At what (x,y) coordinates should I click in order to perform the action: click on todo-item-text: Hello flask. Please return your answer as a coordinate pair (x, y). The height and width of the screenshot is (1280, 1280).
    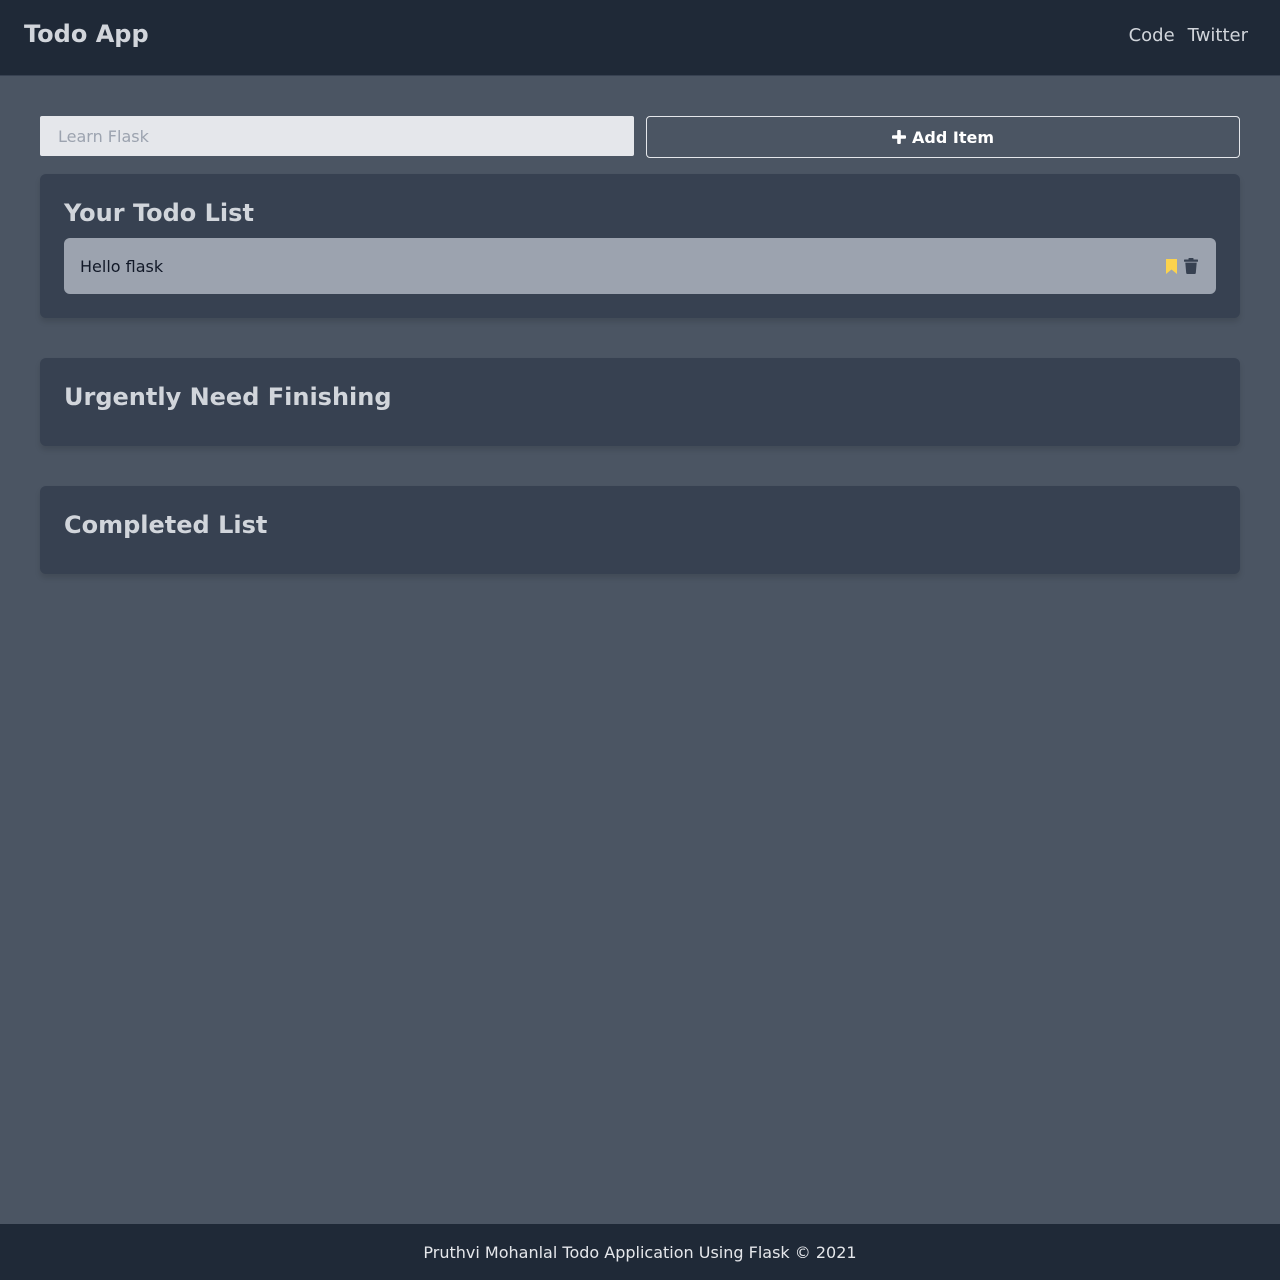
    Looking at the image, I should click on (122, 266).